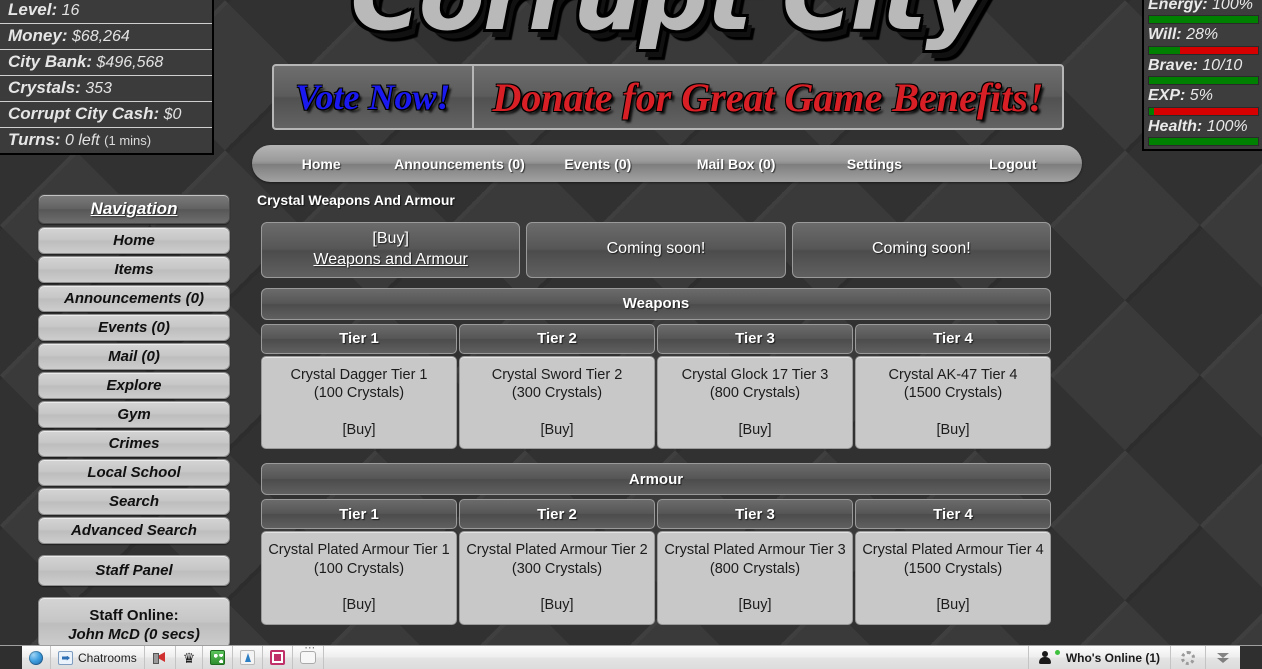  I want to click on sidebar-item-search: Search, so click(134, 501).